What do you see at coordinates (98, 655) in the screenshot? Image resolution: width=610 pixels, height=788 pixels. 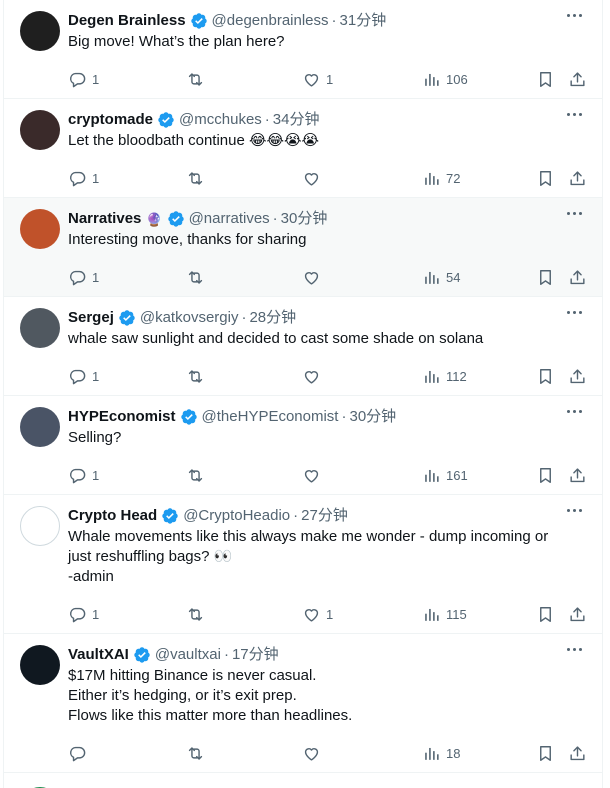 I see `author-name: VaultXAI` at bounding box center [98, 655].